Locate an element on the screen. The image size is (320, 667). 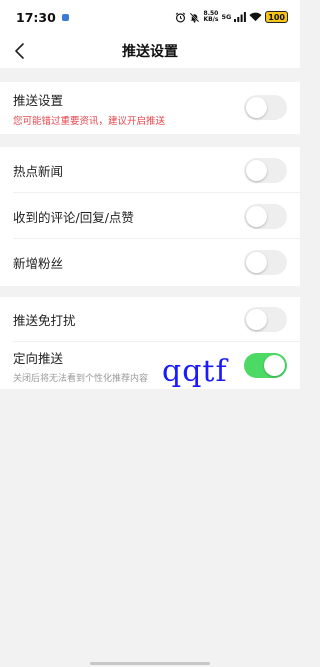
push-section: 推送设置 您可能错过重要资讯，建议开启推送 is located at coordinates (150, 108).